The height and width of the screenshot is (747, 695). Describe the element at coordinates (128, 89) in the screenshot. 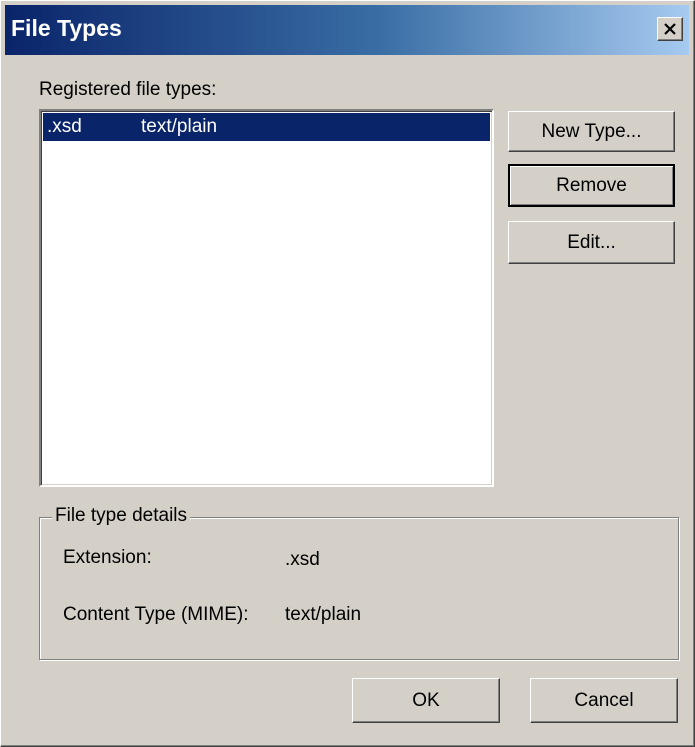

I see `registered-types-label: Registered file types:` at that location.